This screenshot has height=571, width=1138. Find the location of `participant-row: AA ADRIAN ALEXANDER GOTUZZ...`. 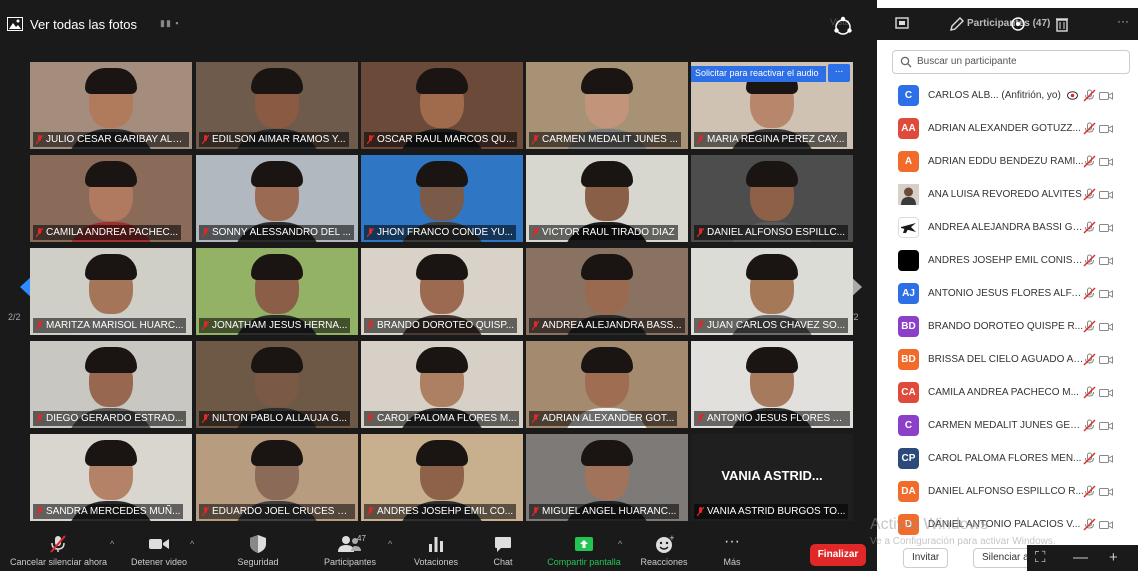

participant-row: AA ADRIAN ALEXANDER GOTUZZ... is located at coordinates (1007, 129).